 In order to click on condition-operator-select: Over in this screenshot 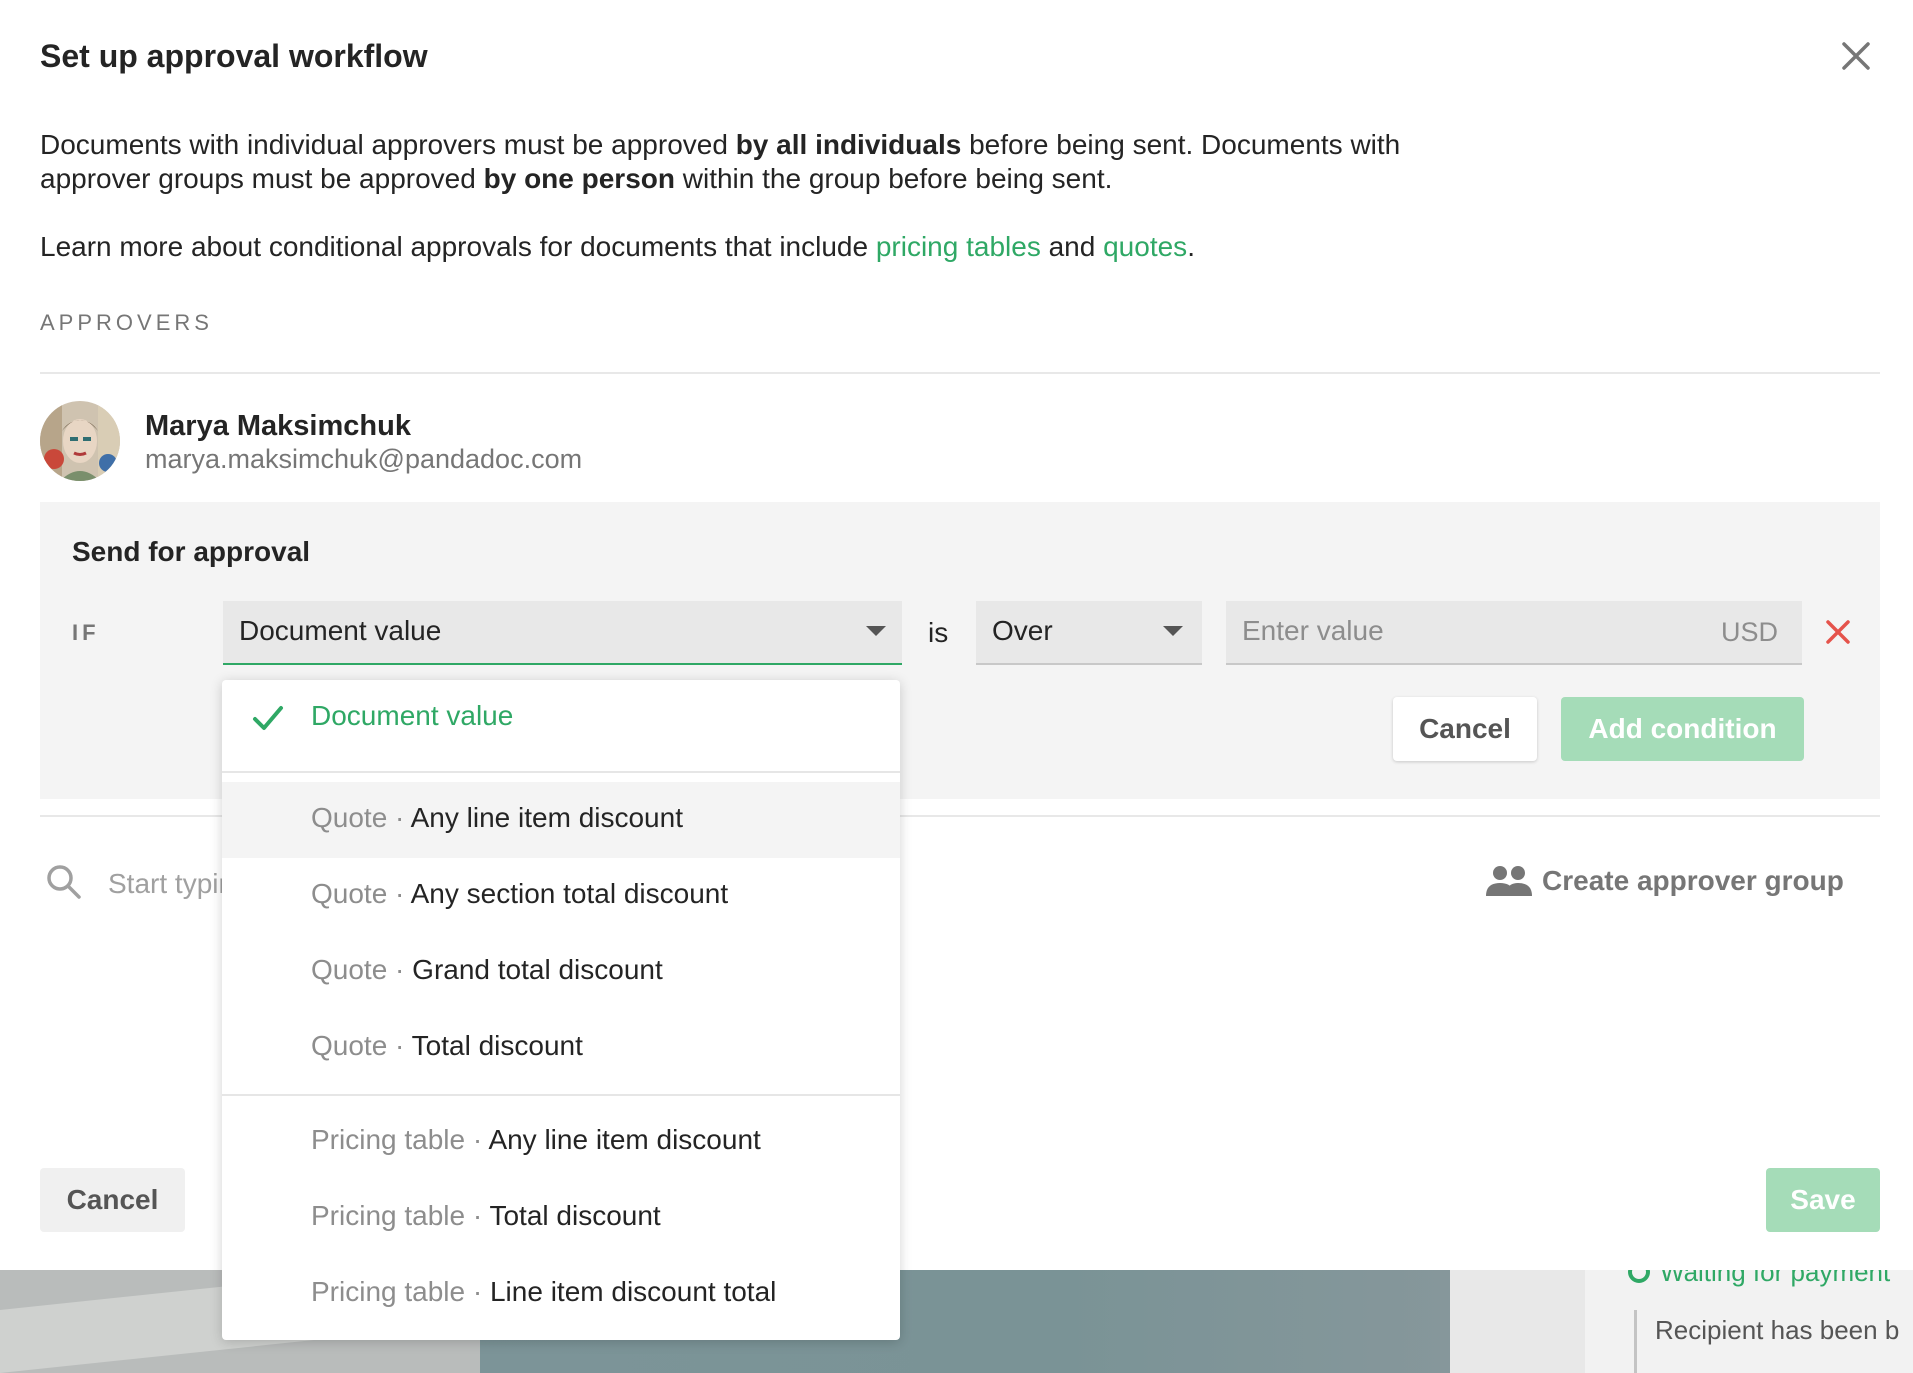, I will do `click(1089, 633)`.